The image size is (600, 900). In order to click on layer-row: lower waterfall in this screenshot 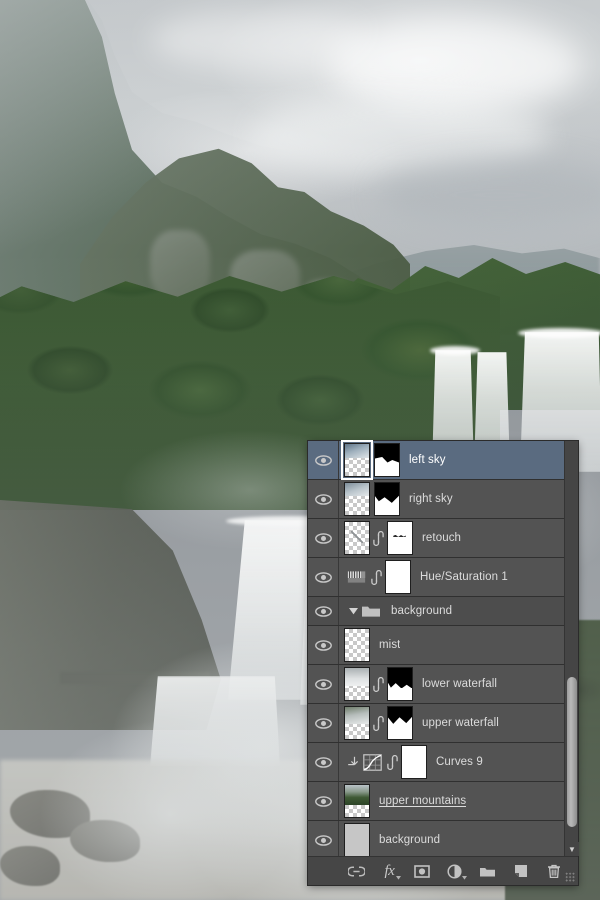, I will do `click(436, 684)`.